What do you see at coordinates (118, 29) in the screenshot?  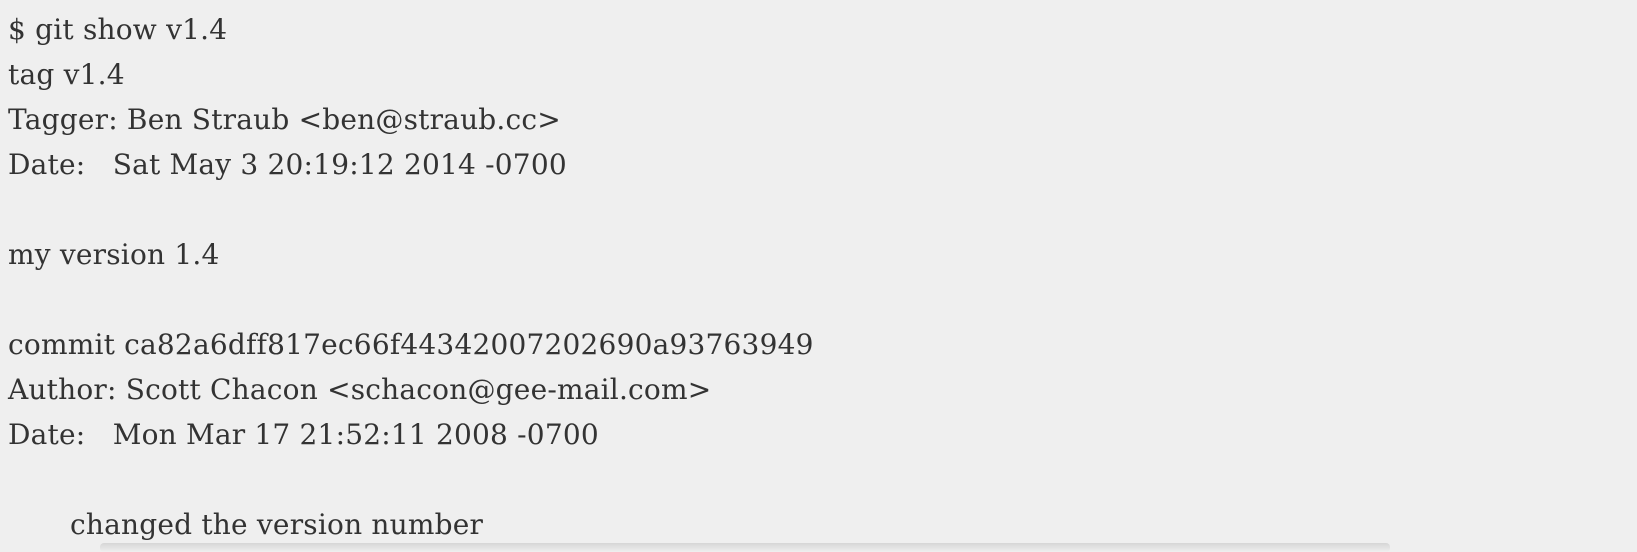 I see `command-line: $ git show v1.4` at bounding box center [118, 29].